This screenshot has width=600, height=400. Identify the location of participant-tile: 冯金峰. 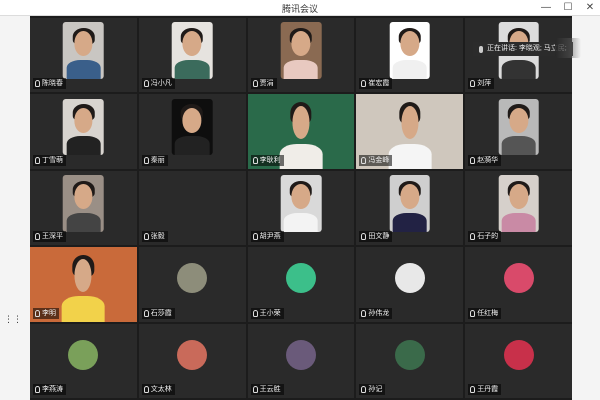
(410, 131).